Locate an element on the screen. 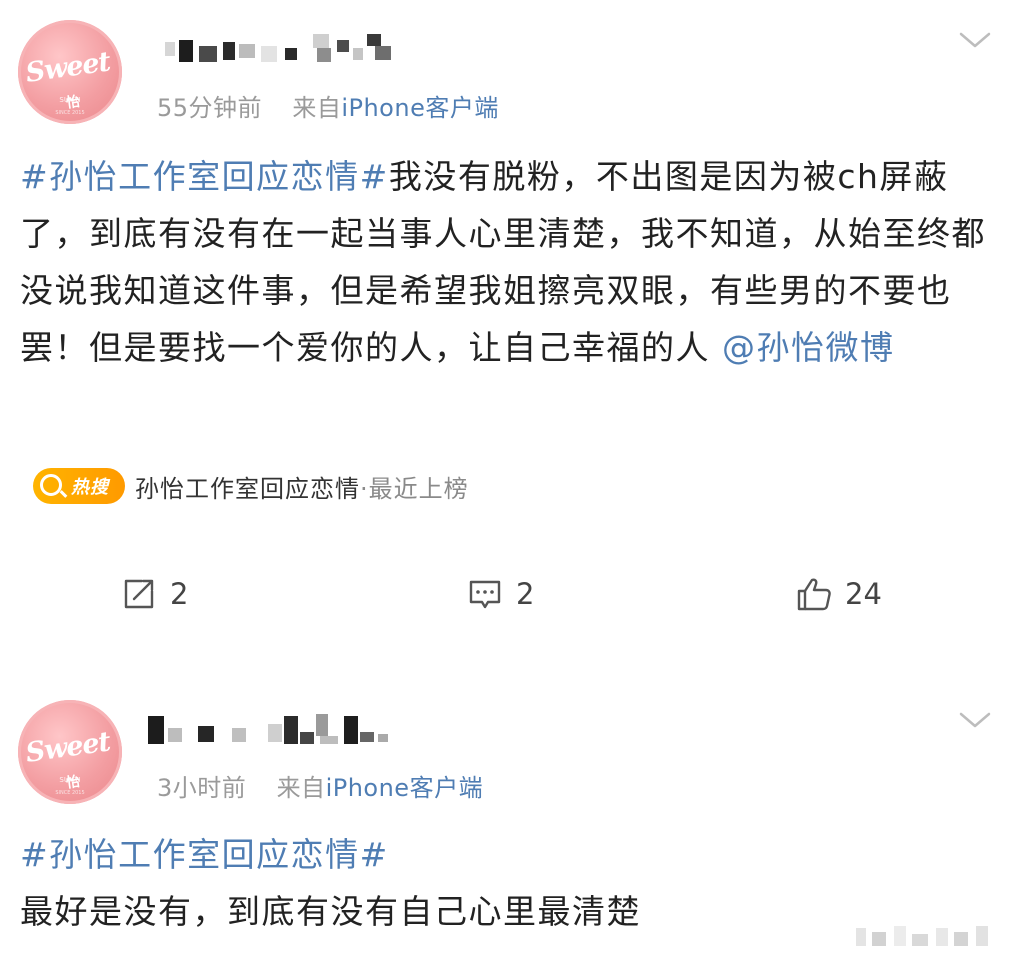  post-time: 3小时前 is located at coordinates (202, 788).